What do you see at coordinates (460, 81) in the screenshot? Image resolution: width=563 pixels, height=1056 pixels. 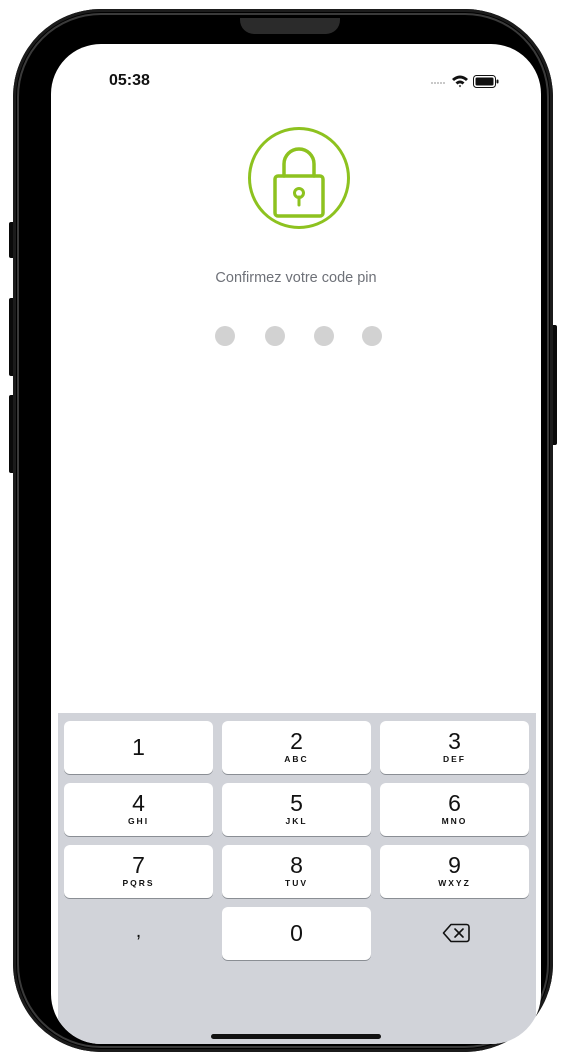 I see `wifi-icon` at bounding box center [460, 81].